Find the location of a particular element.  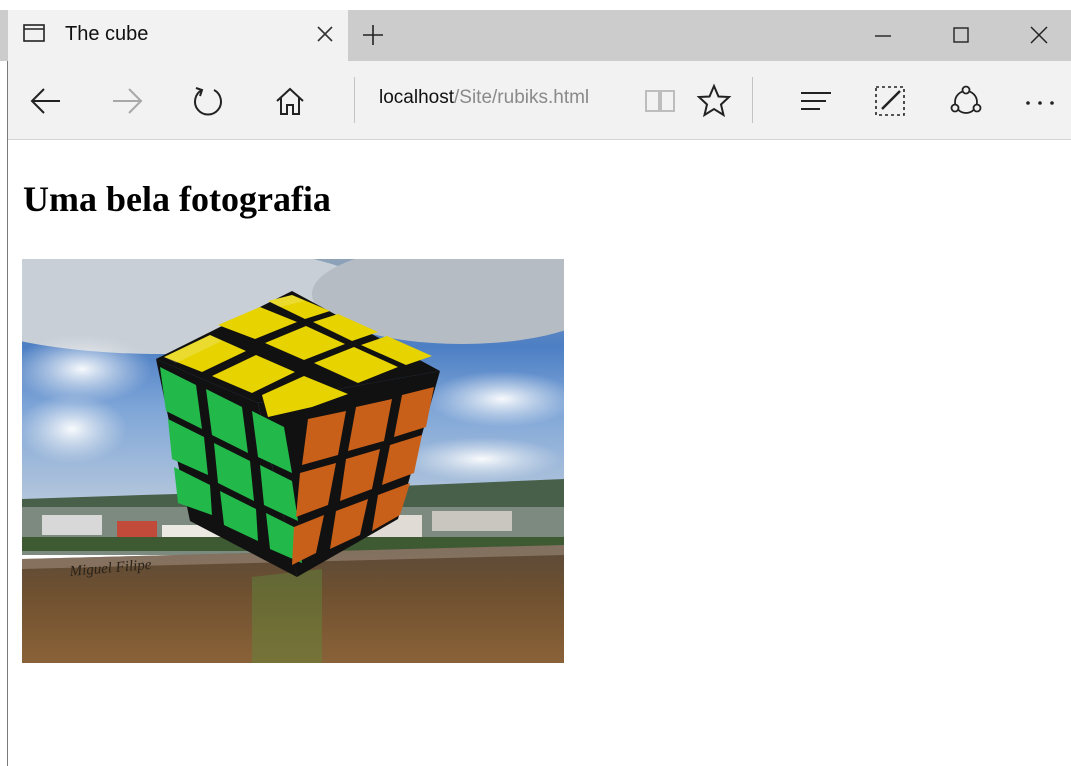

tab-title: The cube is located at coordinates (107, 34).